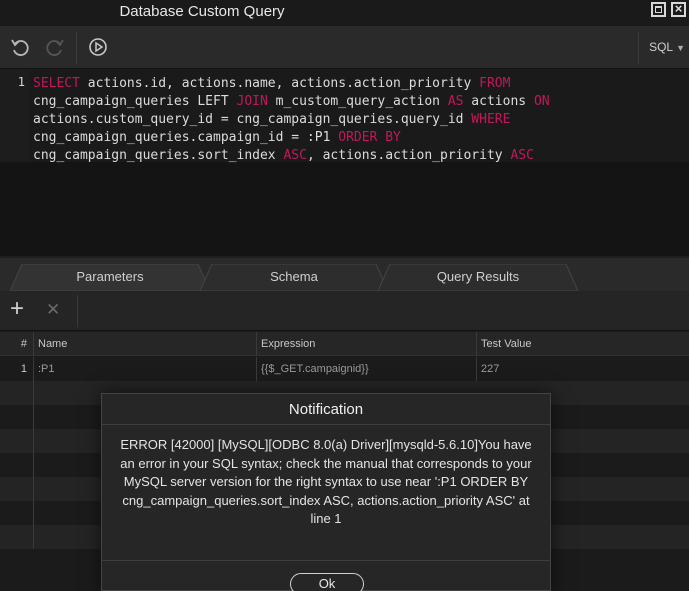 The height and width of the screenshot is (591, 689). What do you see at coordinates (678, 9) in the screenshot?
I see `close-window-icon: ×` at bounding box center [678, 9].